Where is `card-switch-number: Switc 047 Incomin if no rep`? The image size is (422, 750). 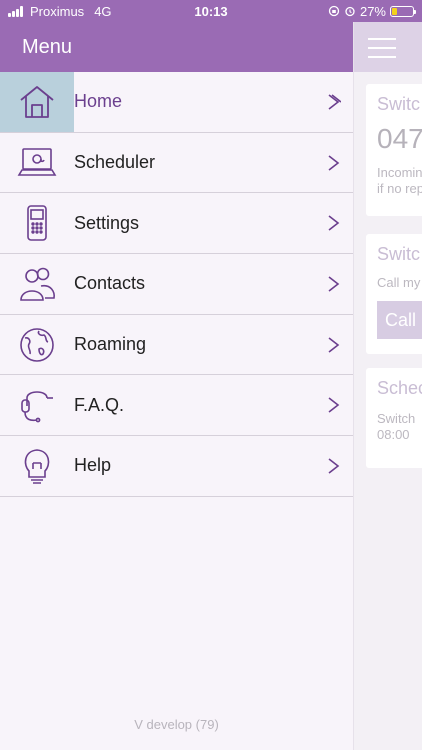
card-switch-number: Switc 047 Incomin if no rep is located at coordinates (394, 150).